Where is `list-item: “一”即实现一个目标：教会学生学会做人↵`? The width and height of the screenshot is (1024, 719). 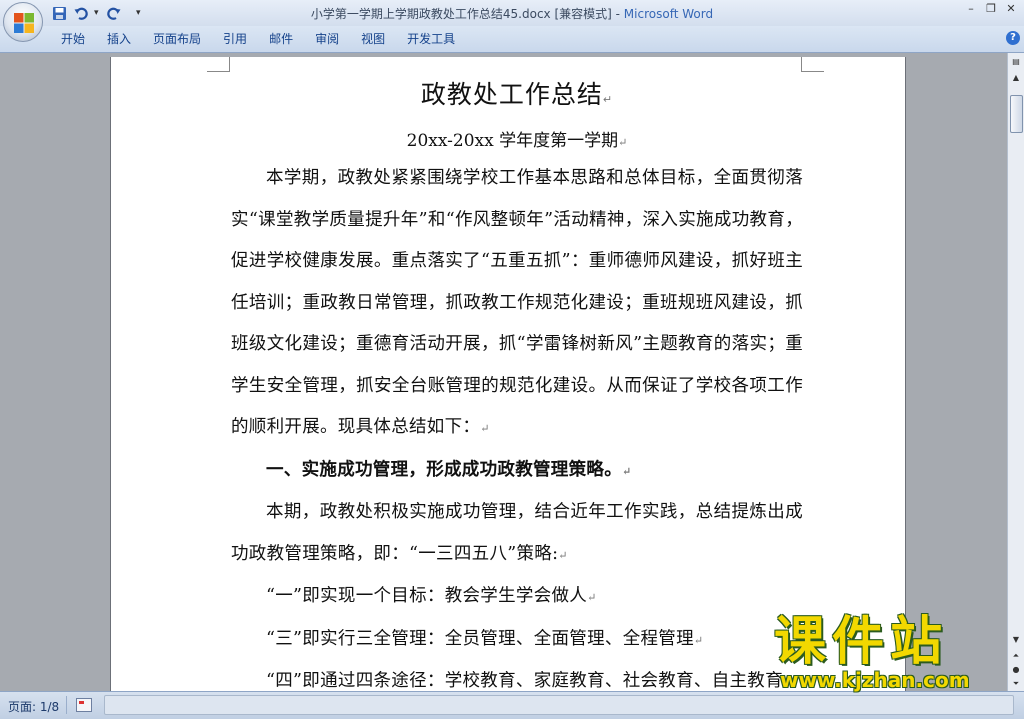 list-item: “一”即实现一个目标：教会学生学会做人↵ is located at coordinates (517, 597).